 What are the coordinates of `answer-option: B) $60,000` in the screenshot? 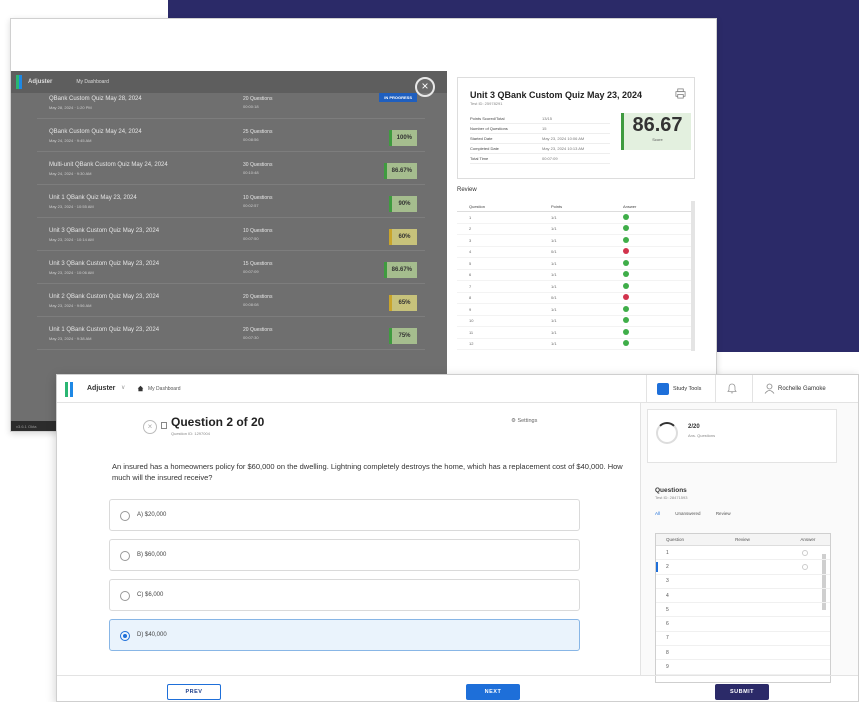 It's located at (344, 555).